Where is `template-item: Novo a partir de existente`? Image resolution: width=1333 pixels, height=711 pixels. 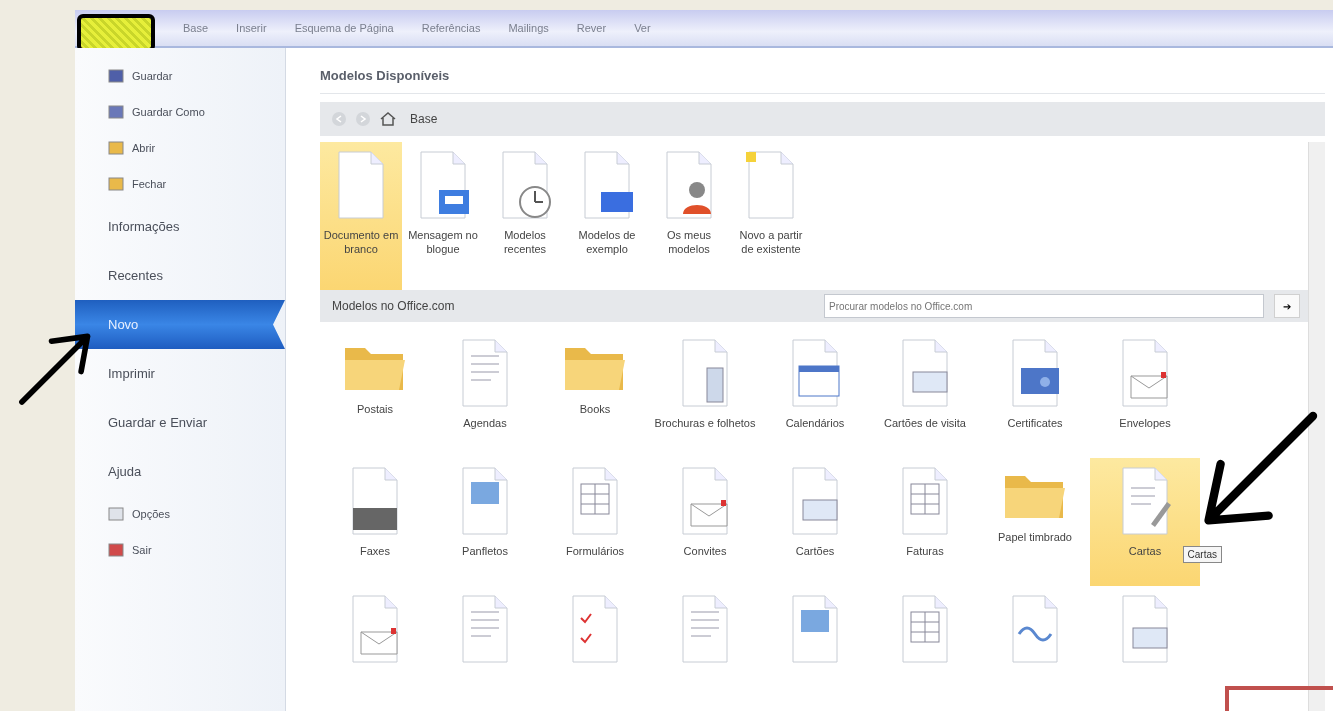
template-item: Novo a partir de existente is located at coordinates (771, 216).